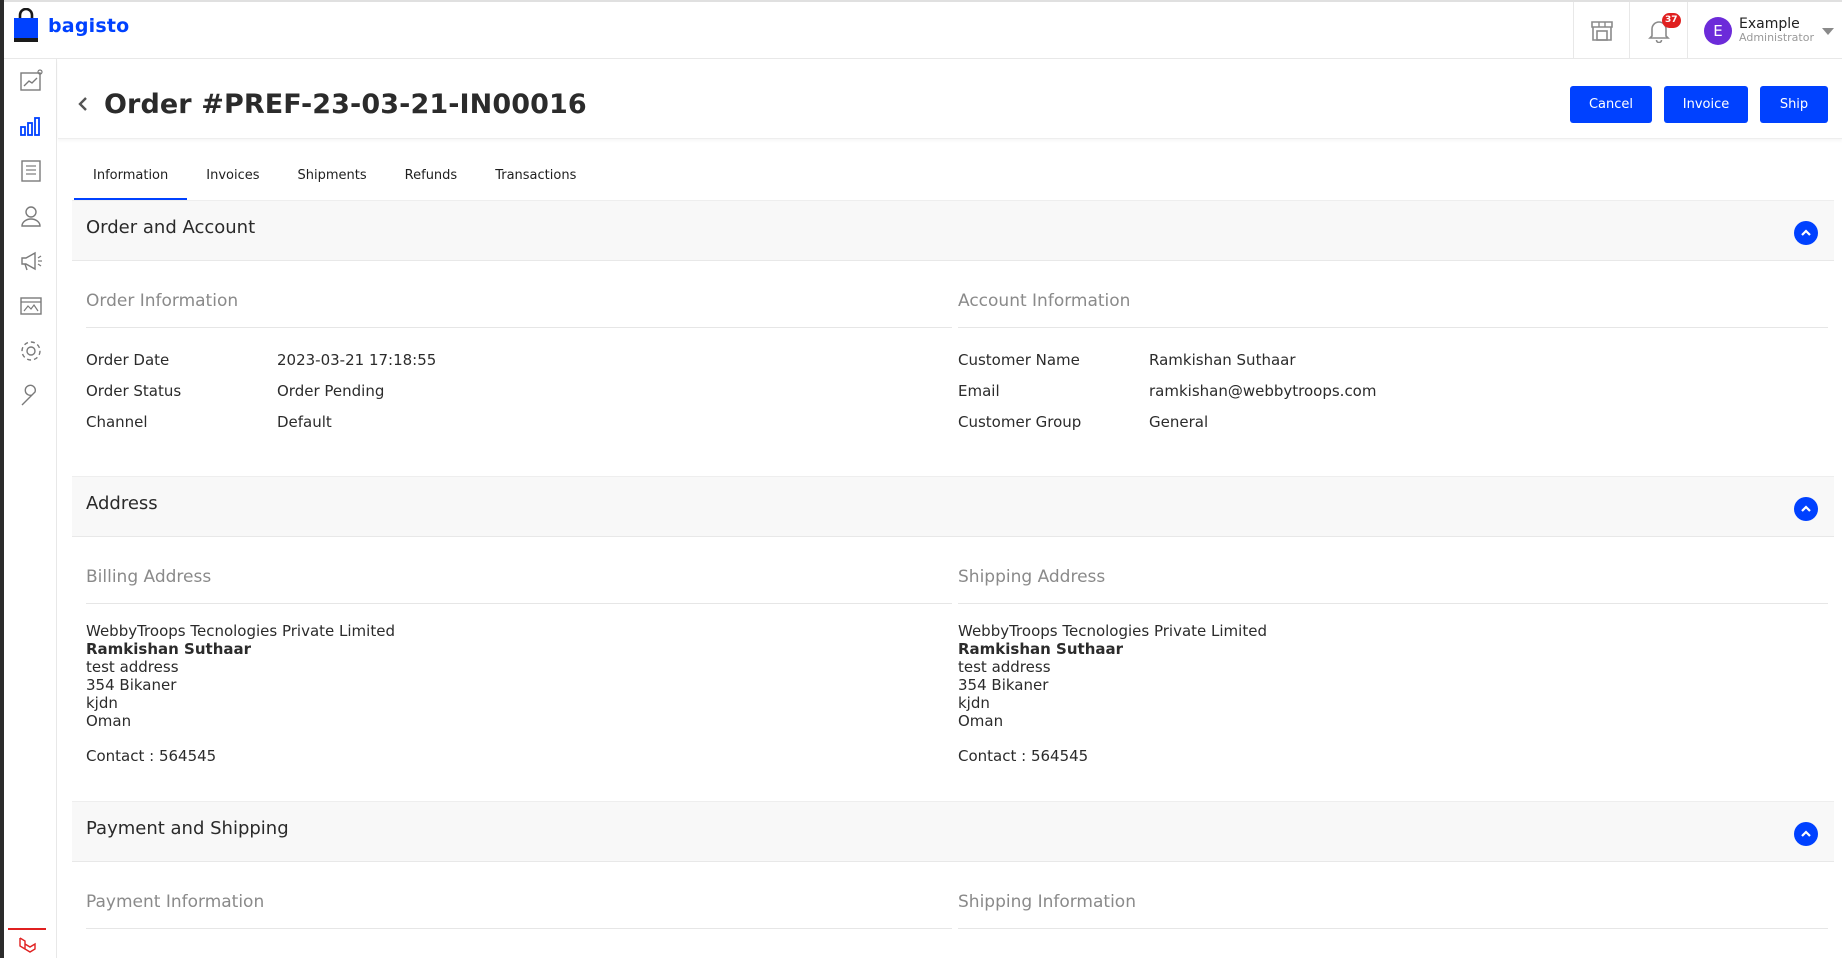 The image size is (1842, 958). Describe the element at coordinates (171, 227) in the screenshot. I see `section-title: Order and Account` at that location.